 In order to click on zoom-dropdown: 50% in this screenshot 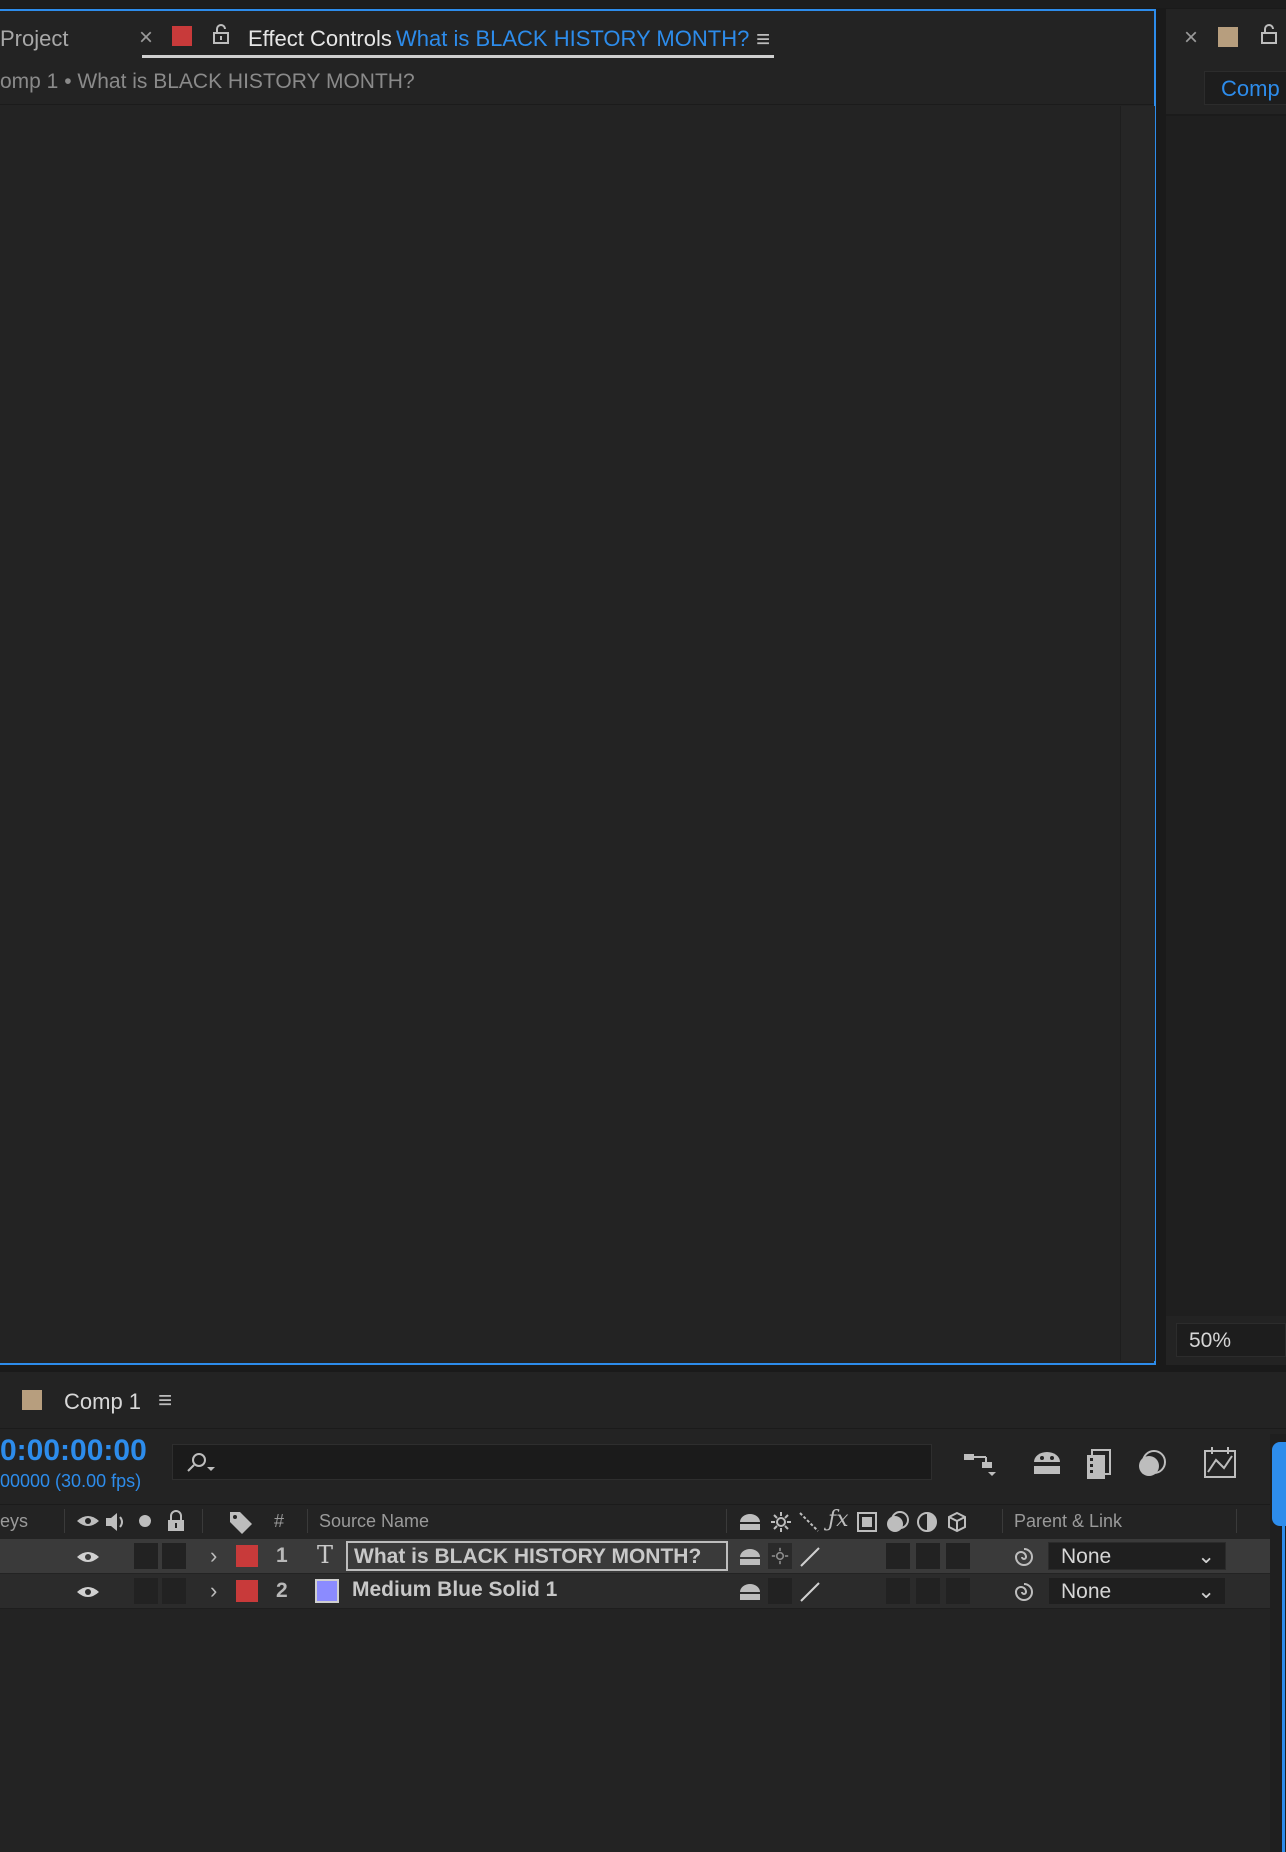, I will do `click(1231, 1340)`.